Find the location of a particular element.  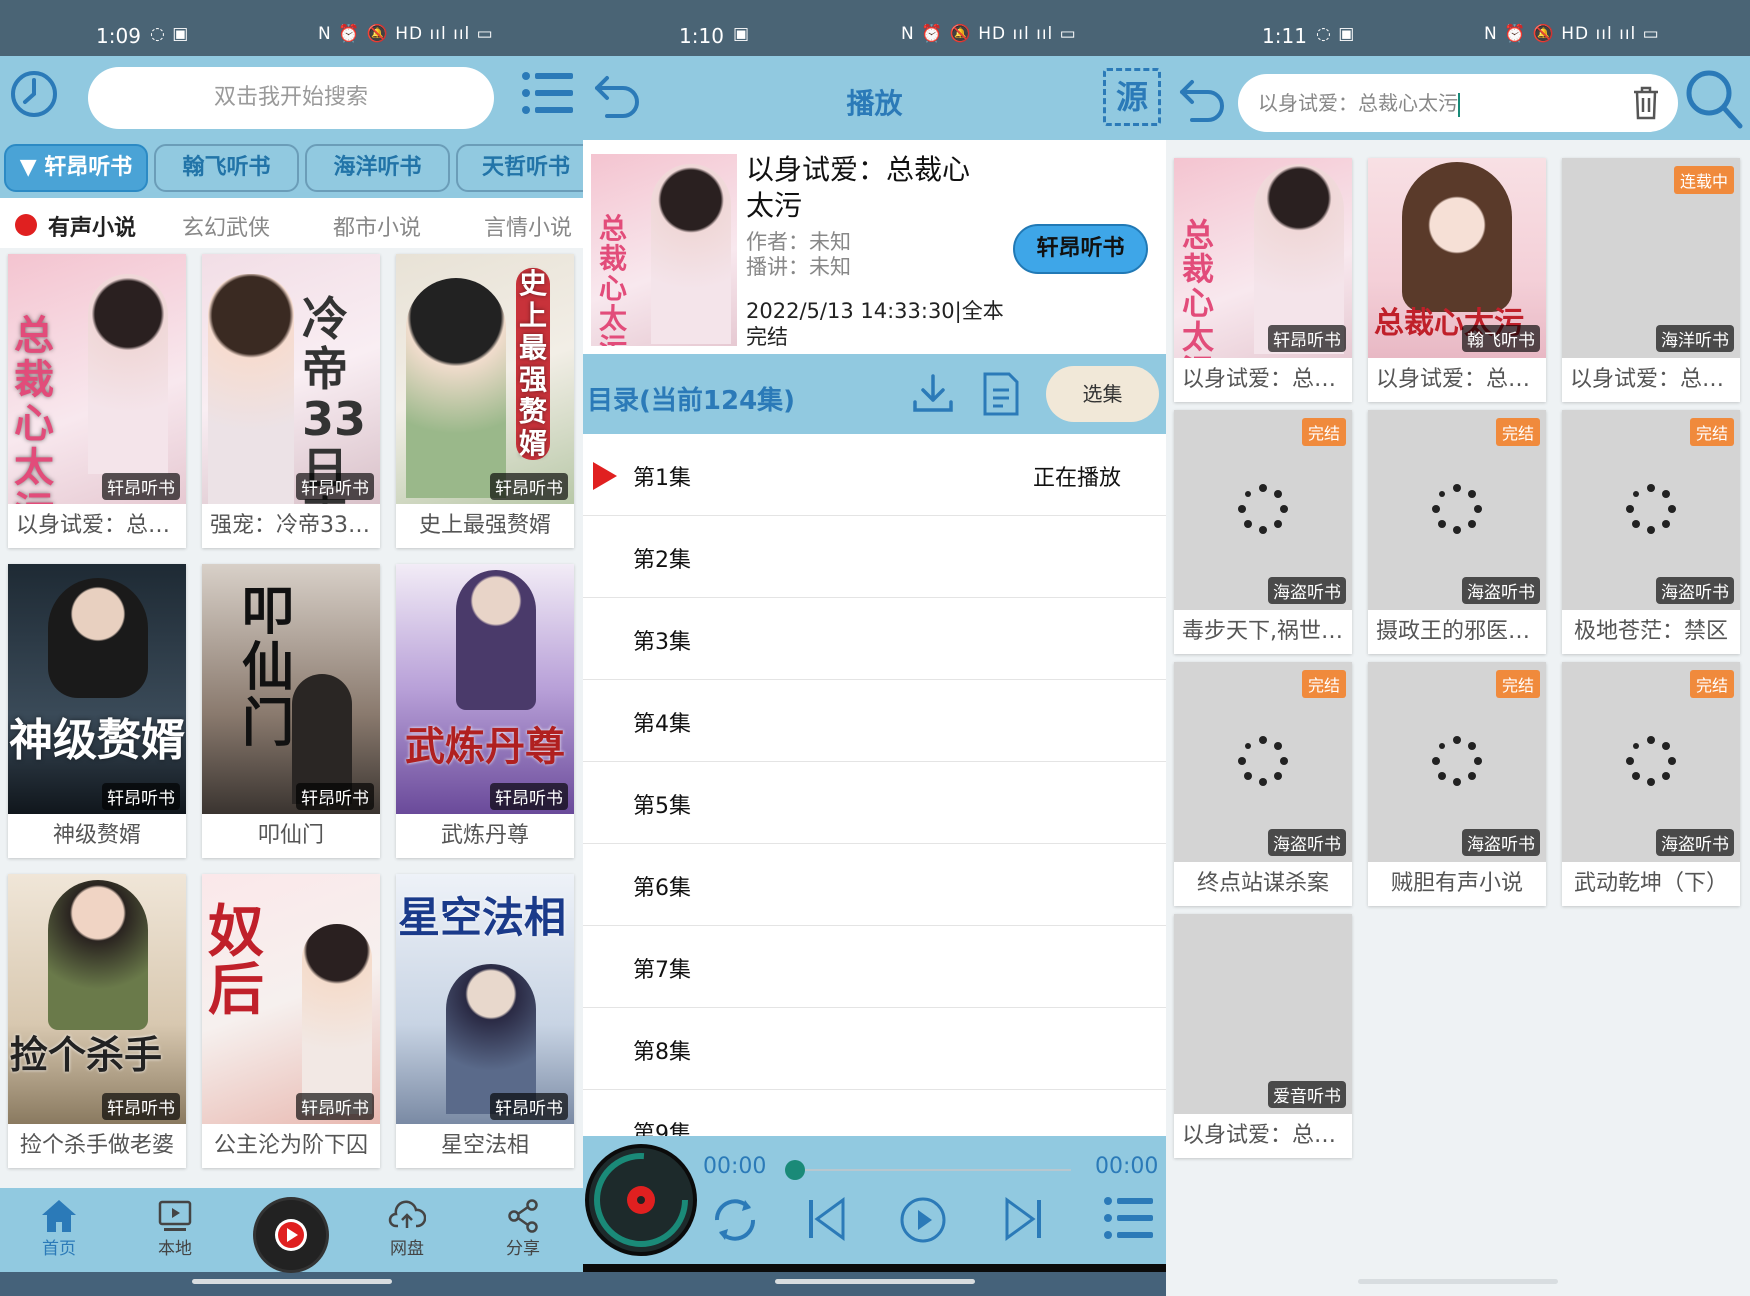

playlist-icon is located at coordinates (1129, 1218).